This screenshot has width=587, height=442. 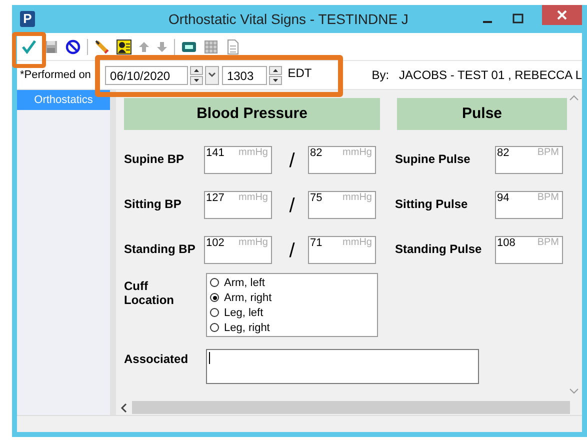 What do you see at coordinates (55, 75) in the screenshot?
I see `performed-on-label: *Performed on` at bounding box center [55, 75].